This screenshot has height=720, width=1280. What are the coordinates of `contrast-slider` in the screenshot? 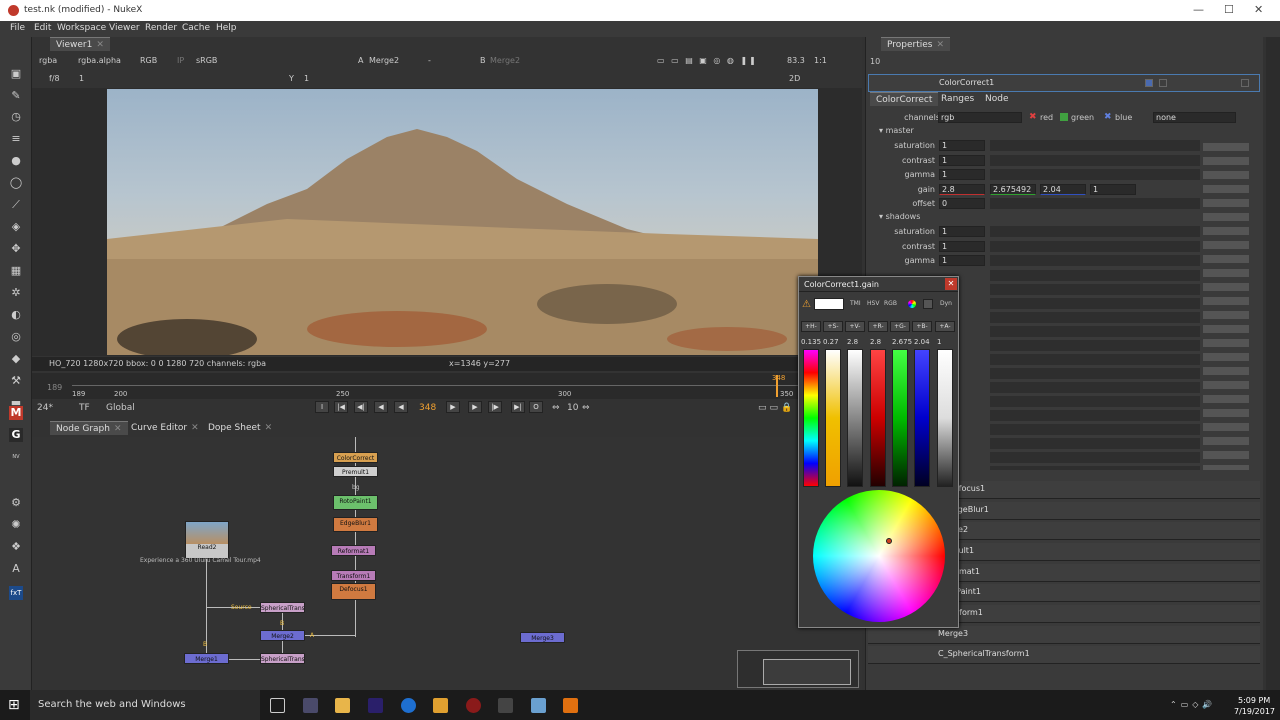 It's located at (1095, 160).